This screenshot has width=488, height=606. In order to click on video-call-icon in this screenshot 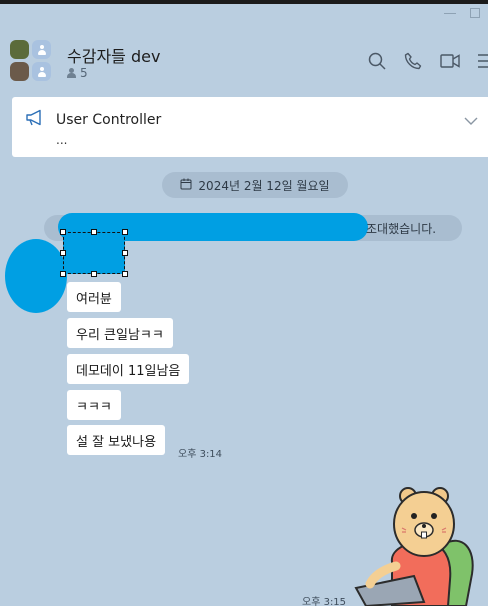, I will do `click(450, 61)`.